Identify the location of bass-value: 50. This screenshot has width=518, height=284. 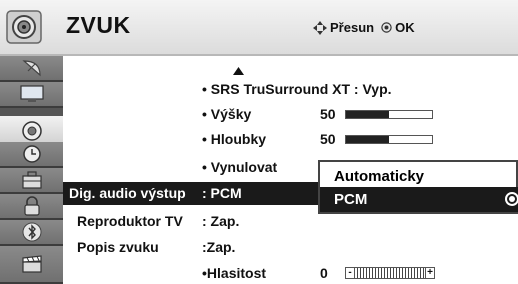
(328, 139).